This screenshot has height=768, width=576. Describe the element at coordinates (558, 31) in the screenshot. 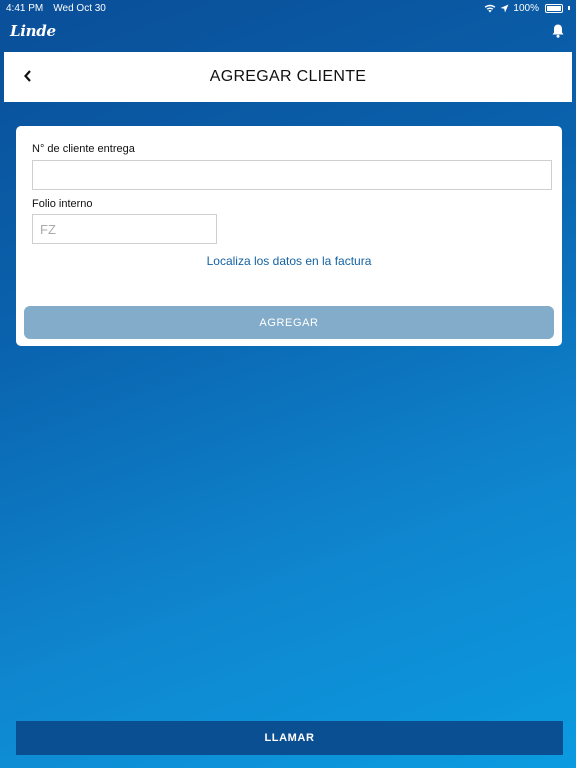

I see `bell-icon` at that location.